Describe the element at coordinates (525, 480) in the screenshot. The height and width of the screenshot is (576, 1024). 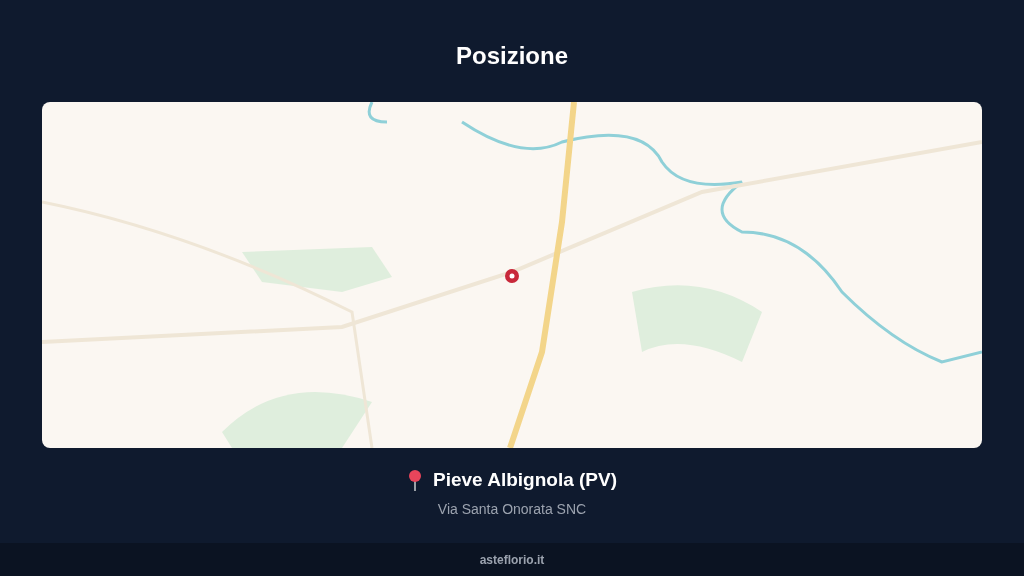
I see `location-name: Pieve Albignola (PV)` at that location.